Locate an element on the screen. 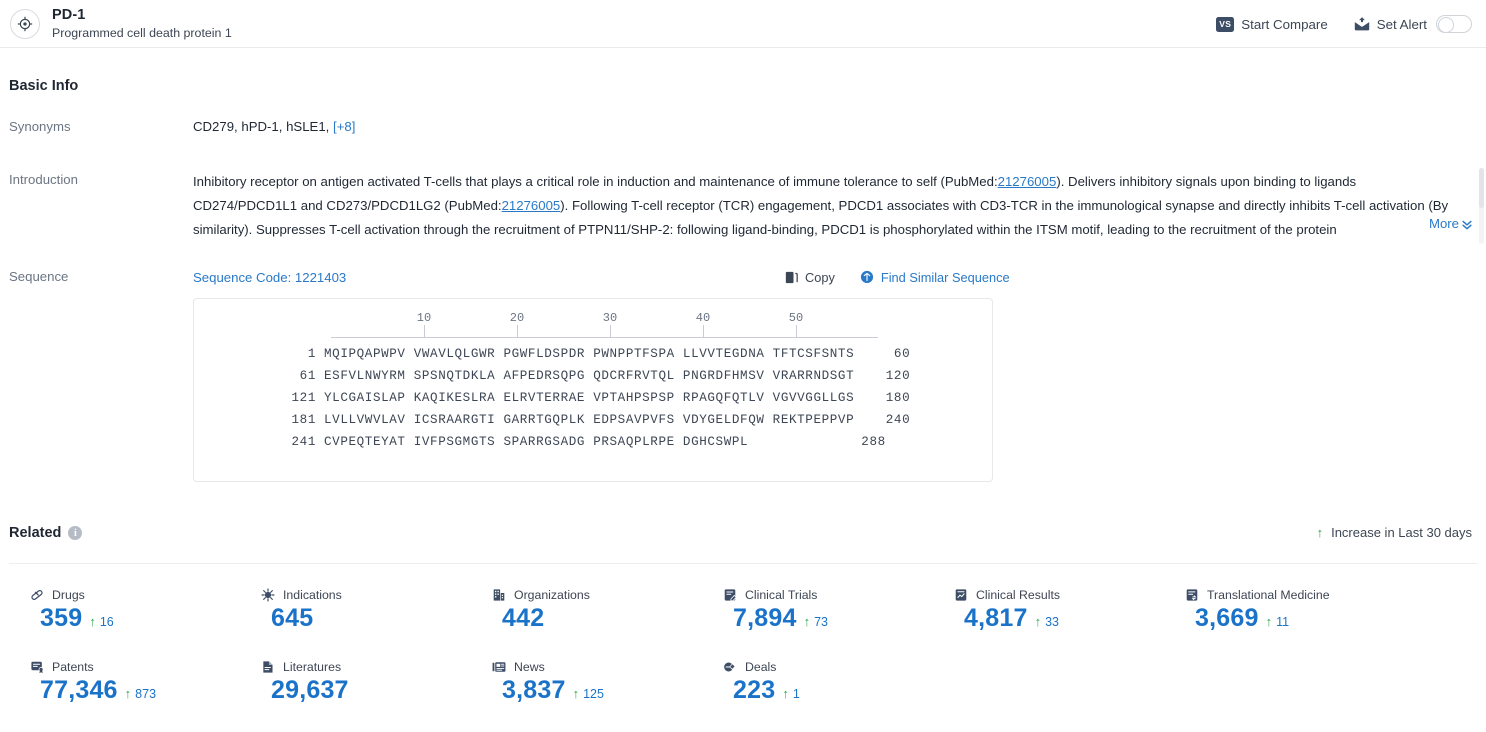 The image size is (1486, 732). stat-card-label: Translational Medicine is located at coordinates (1268, 595).